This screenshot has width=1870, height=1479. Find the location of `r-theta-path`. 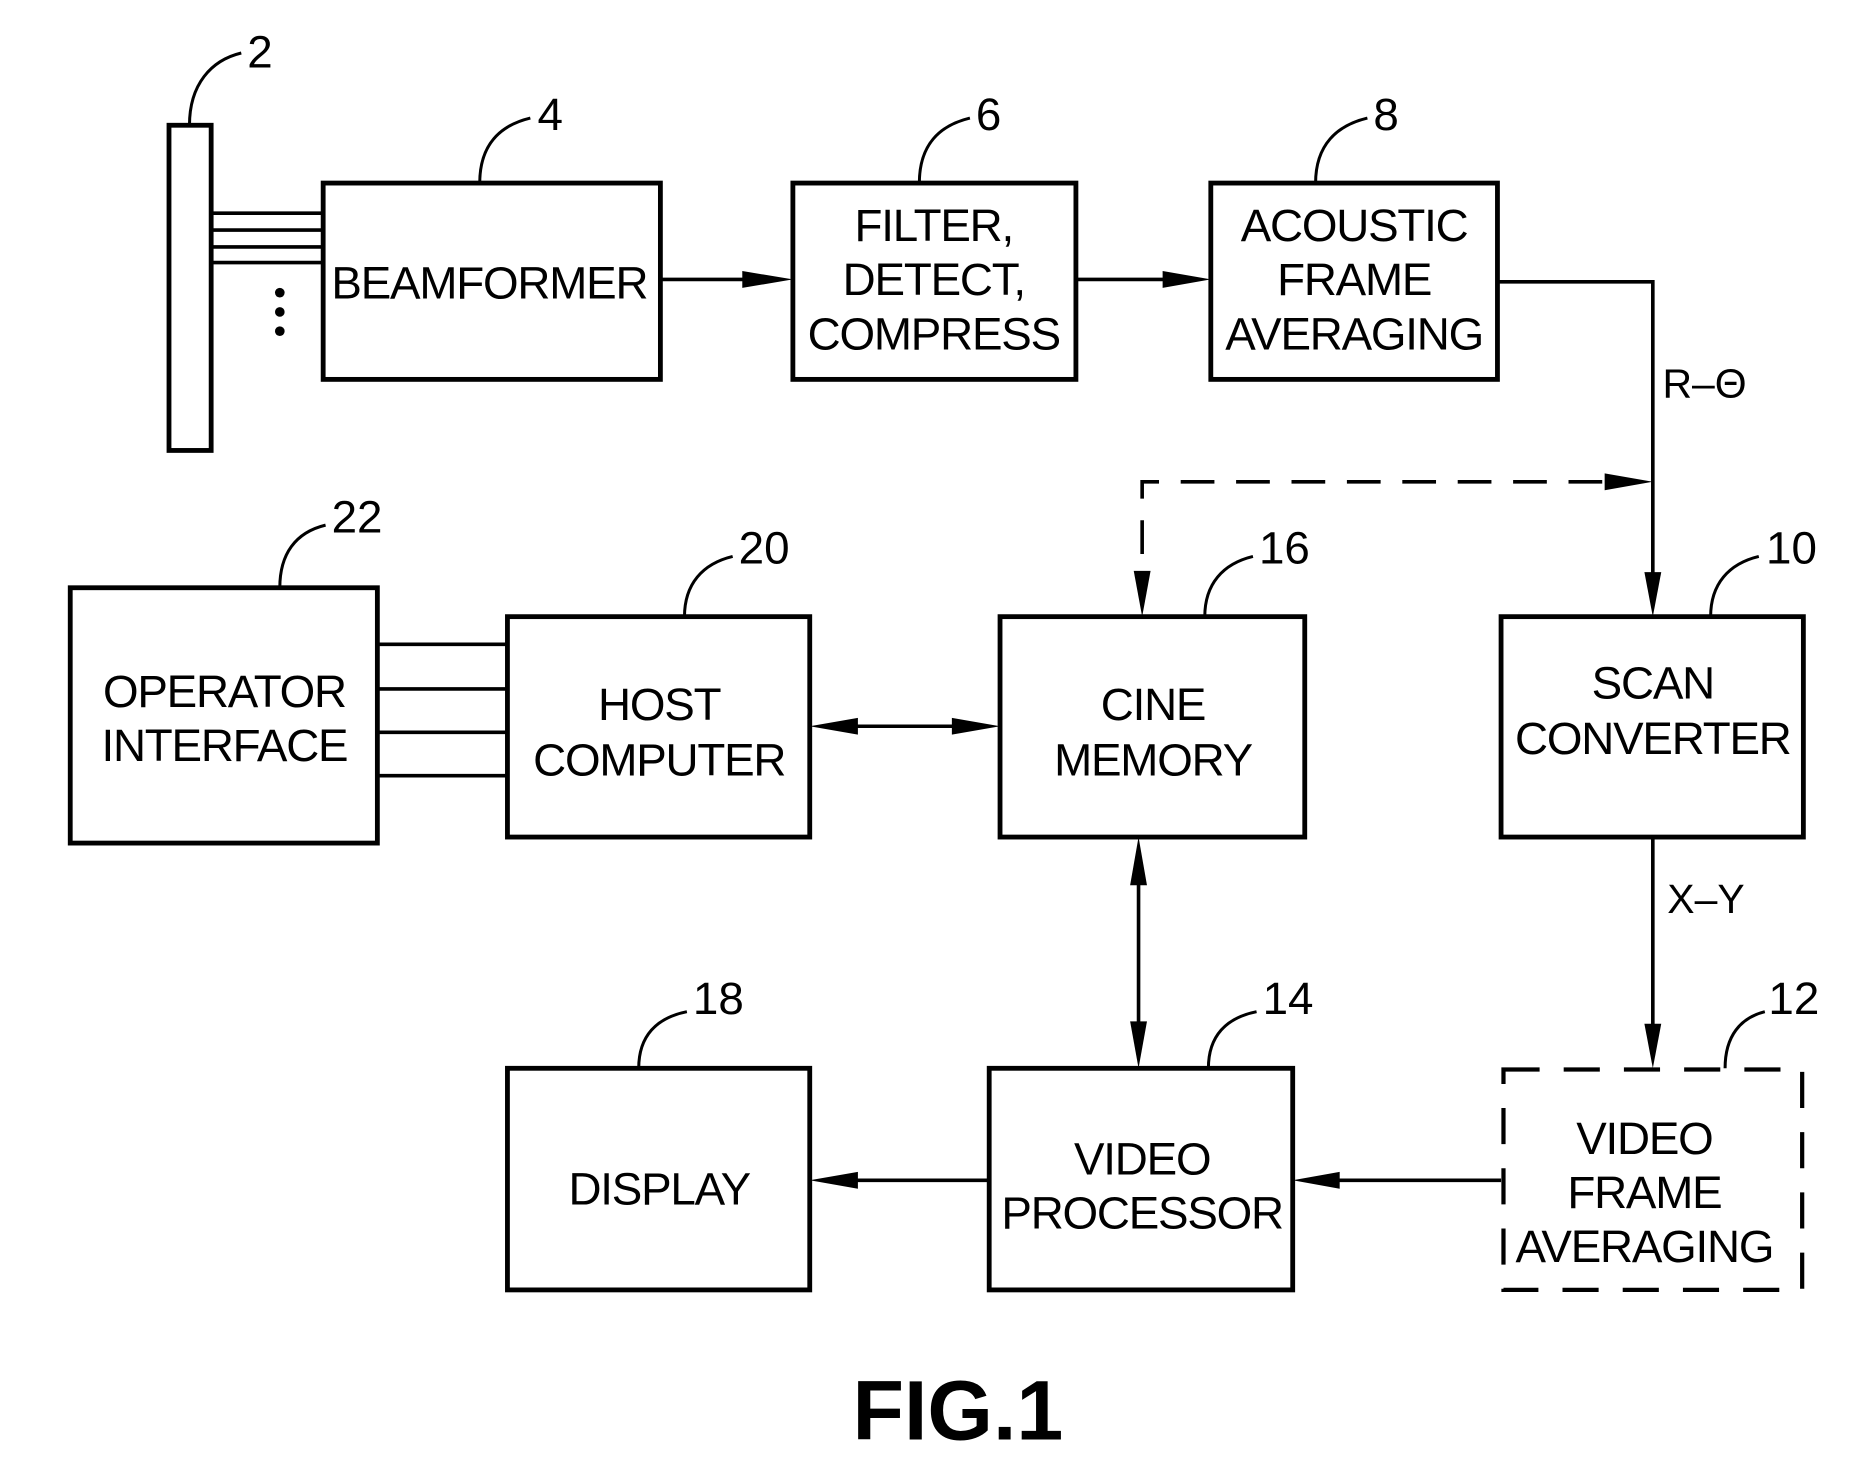

r-theta-path is located at coordinates (1576, 435).